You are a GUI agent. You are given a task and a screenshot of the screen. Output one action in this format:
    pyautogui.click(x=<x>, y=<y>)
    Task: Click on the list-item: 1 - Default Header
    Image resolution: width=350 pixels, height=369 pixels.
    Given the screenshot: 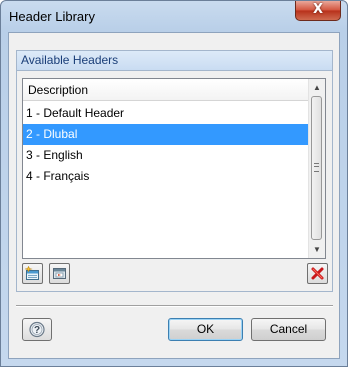 What is the action you would take?
    pyautogui.click(x=165, y=113)
    